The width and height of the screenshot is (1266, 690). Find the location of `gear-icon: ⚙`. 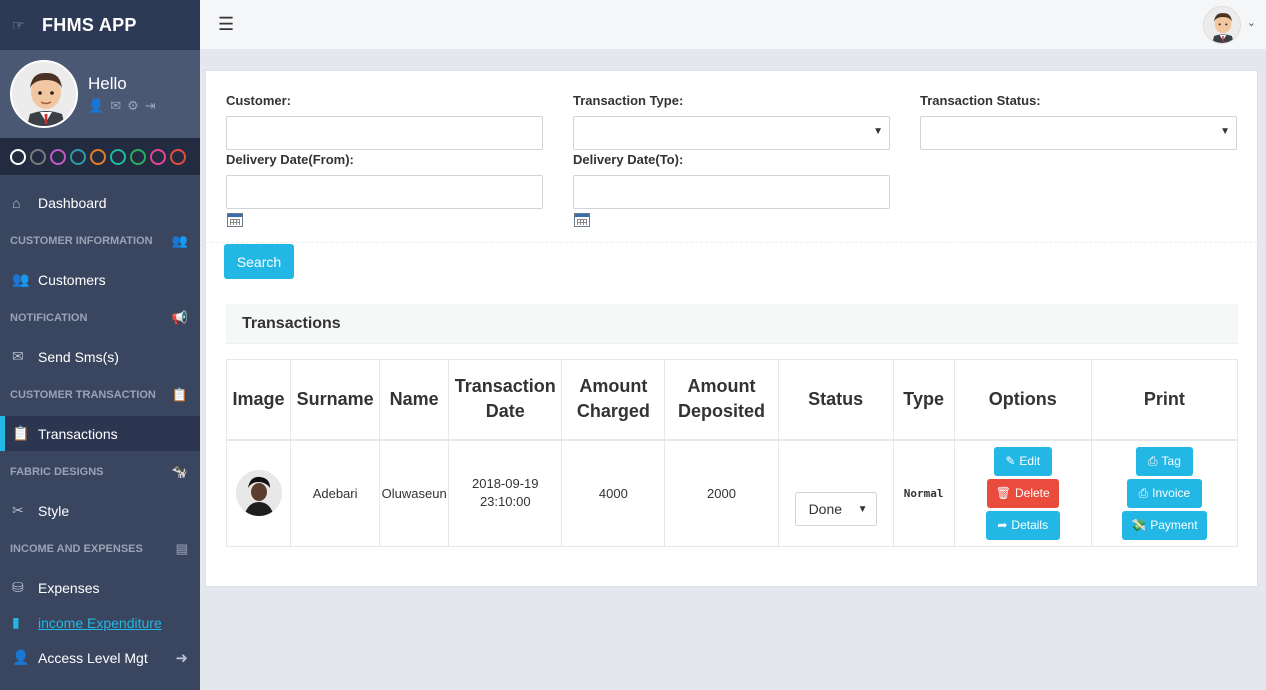

gear-icon: ⚙ is located at coordinates (133, 106).